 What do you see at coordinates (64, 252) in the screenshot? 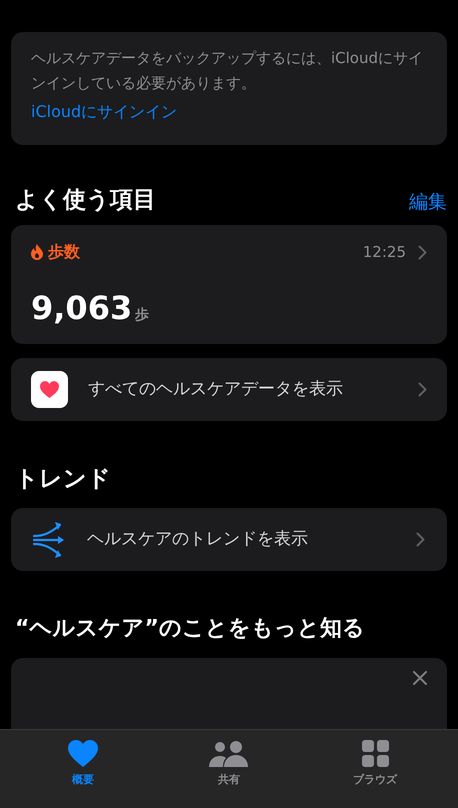
I see `steps-label: 歩数` at bounding box center [64, 252].